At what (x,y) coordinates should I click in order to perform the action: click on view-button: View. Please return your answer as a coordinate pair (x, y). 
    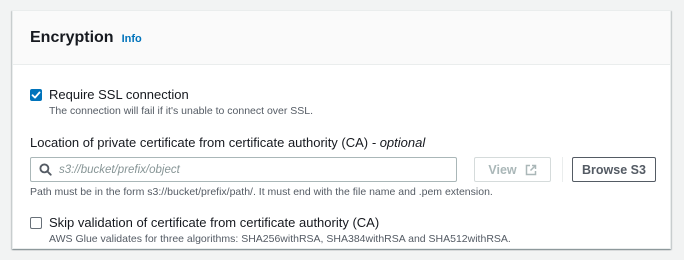
    Looking at the image, I should click on (512, 169).